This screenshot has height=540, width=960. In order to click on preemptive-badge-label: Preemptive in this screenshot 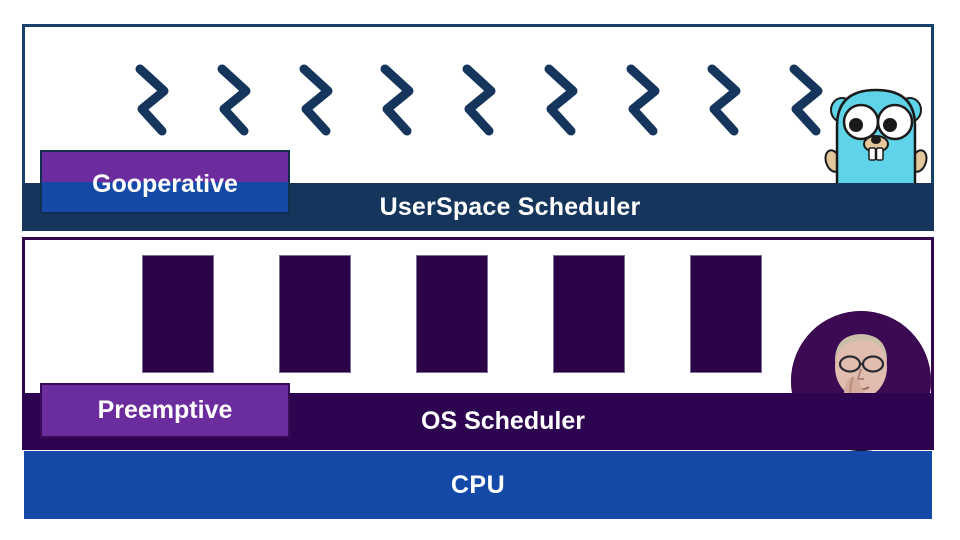, I will do `click(165, 410)`.